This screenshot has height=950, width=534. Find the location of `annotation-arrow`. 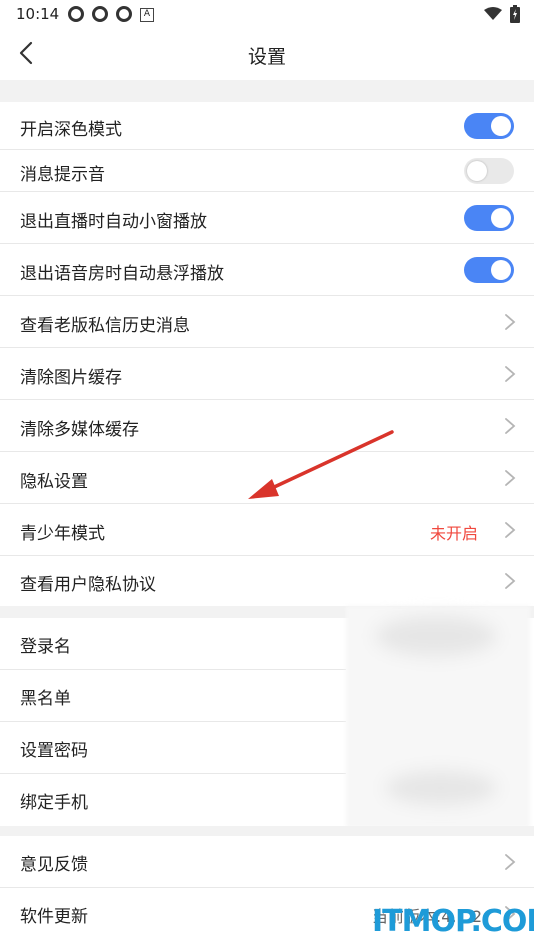

annotation-arrow is located at coordinates (321, 464).